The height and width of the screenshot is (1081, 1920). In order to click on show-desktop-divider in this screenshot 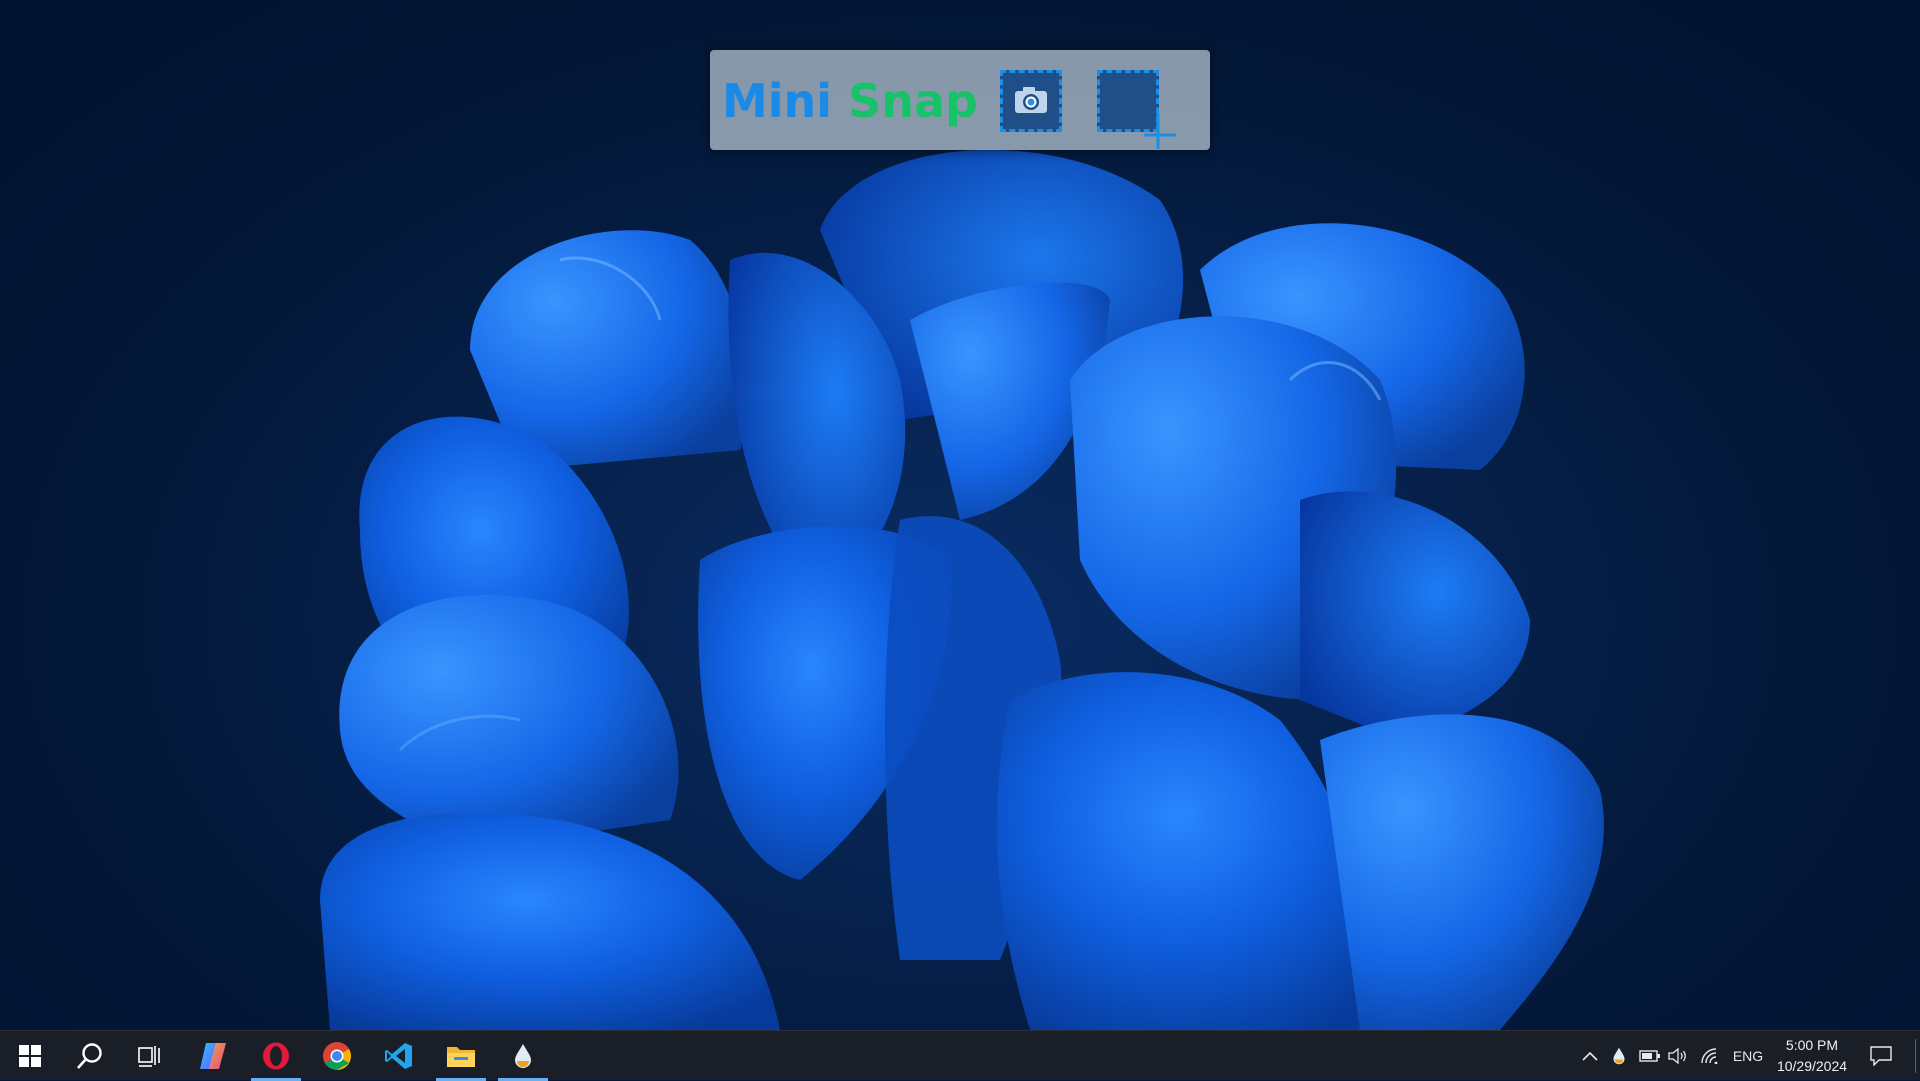, I will do `click(1915, 1056)`.